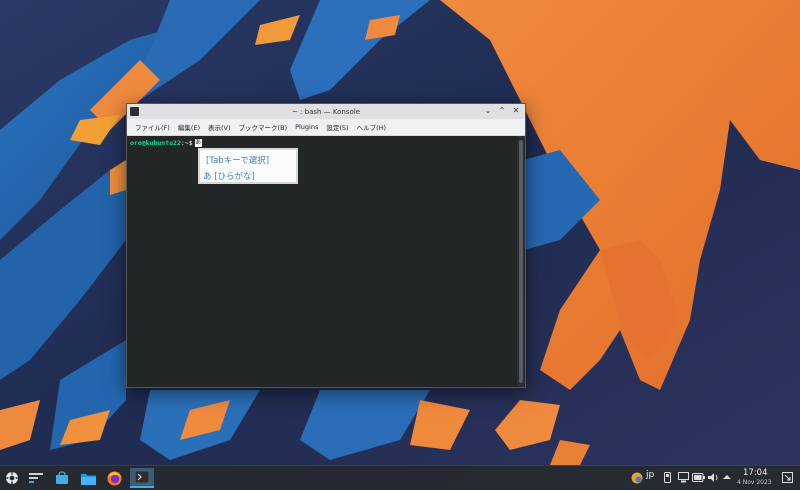 This screenshot has height=490, width=800. Describe the element at coordinates (713, 479) in the screenshot. I see `volume-icon` at that location.